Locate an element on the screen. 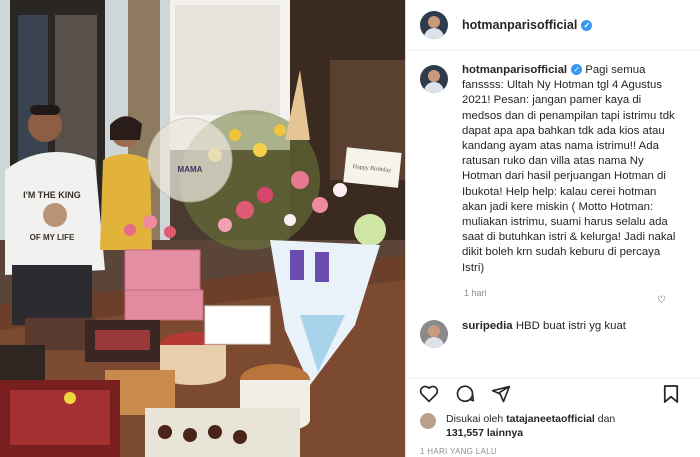 The height and width of the screenshot is (457, 700). action-bar is located at coordinates (553, 393).